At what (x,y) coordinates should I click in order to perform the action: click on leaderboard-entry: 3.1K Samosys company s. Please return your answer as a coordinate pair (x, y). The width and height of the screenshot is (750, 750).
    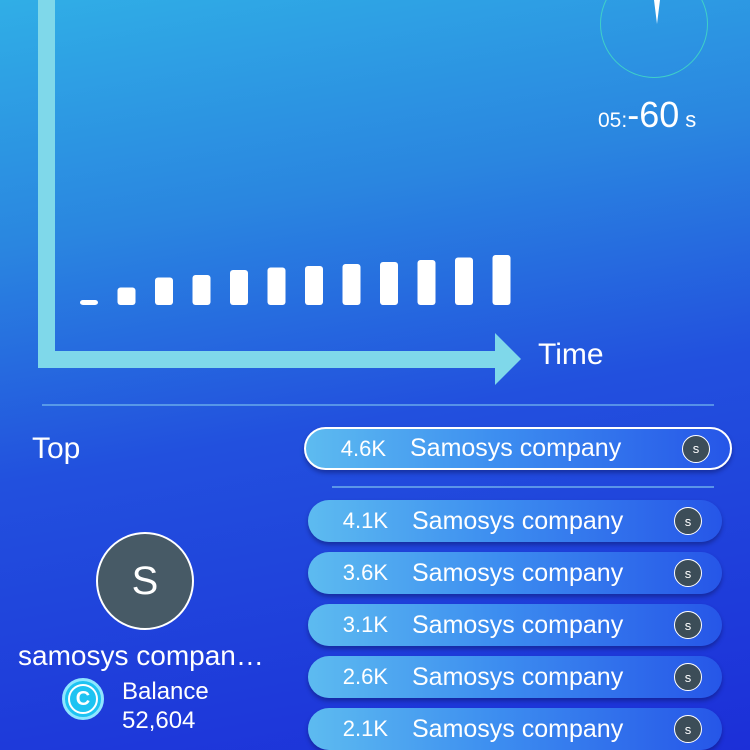
    Looking at the image, I should click on (515, 625).